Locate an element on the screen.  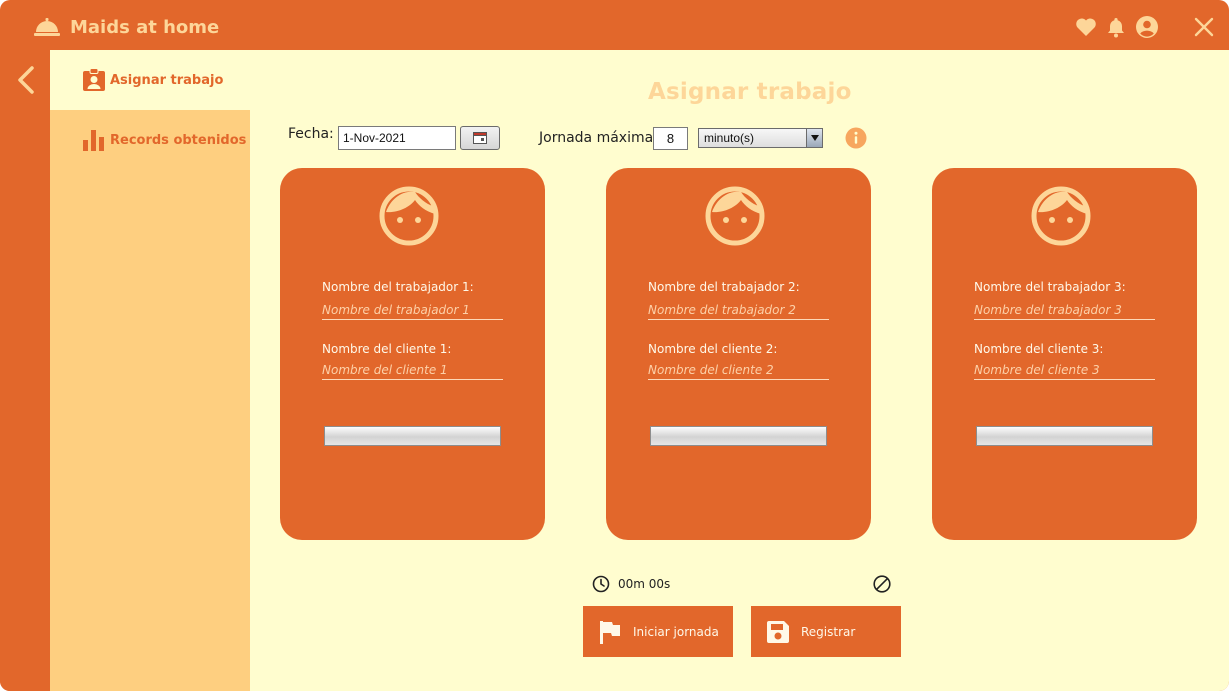
worker-name-label: Nombre del trabajador 1: is located at coordinates (398, 287).